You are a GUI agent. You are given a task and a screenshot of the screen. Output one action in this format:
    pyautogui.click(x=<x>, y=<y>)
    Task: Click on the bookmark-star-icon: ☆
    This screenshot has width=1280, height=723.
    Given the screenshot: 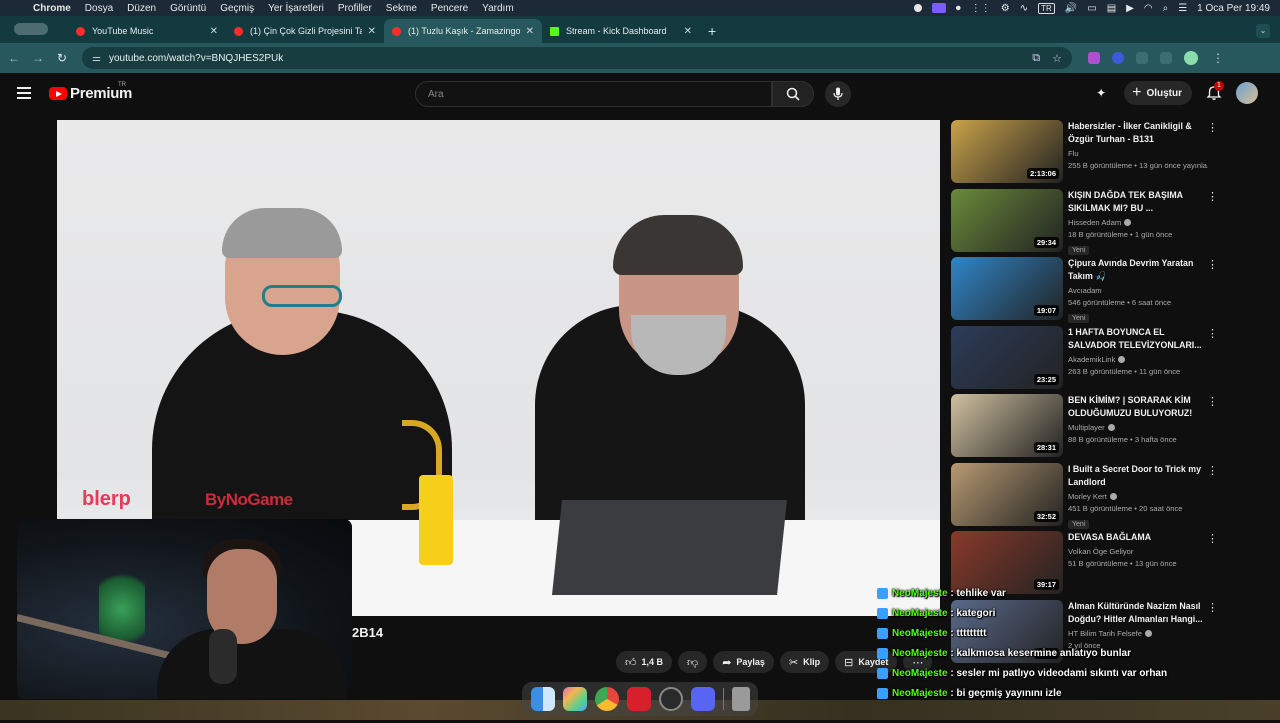 What is the action you would take?
    pyautogui.click(x=1057, y=58)
    